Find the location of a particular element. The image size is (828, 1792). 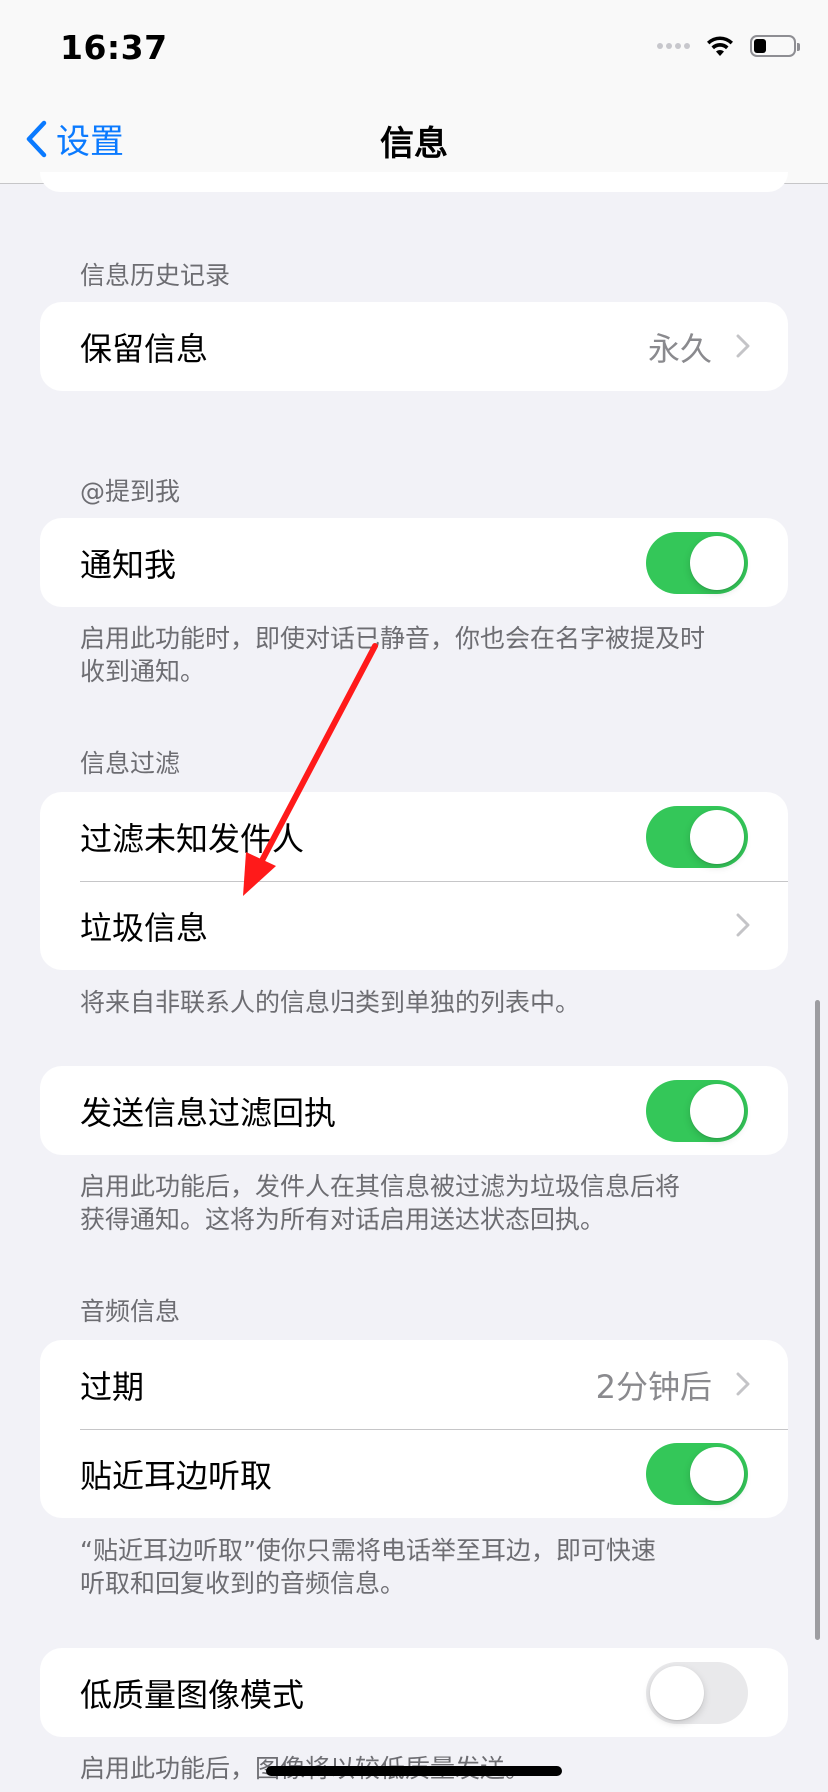

filter-unknown-row: 过滤未知发件人 is located at coordinates (414, 836).